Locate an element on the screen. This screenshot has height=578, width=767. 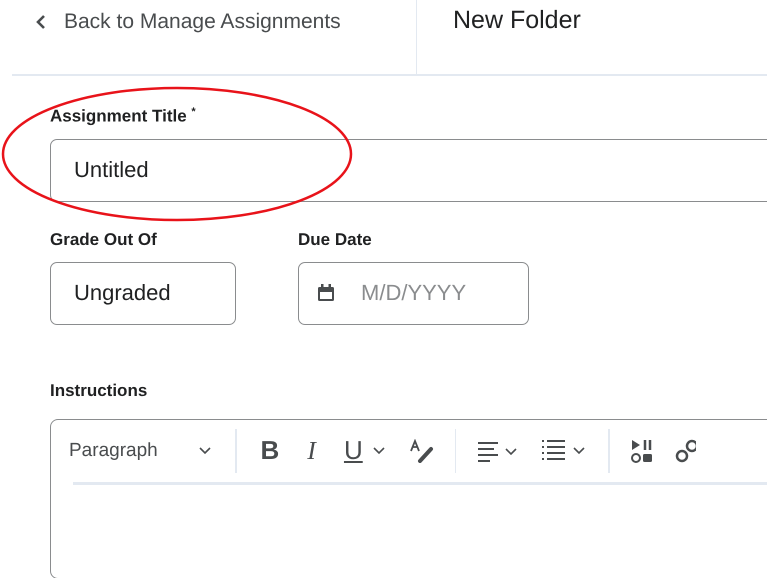
format-painter-icon is located at coordinates (421, 450).